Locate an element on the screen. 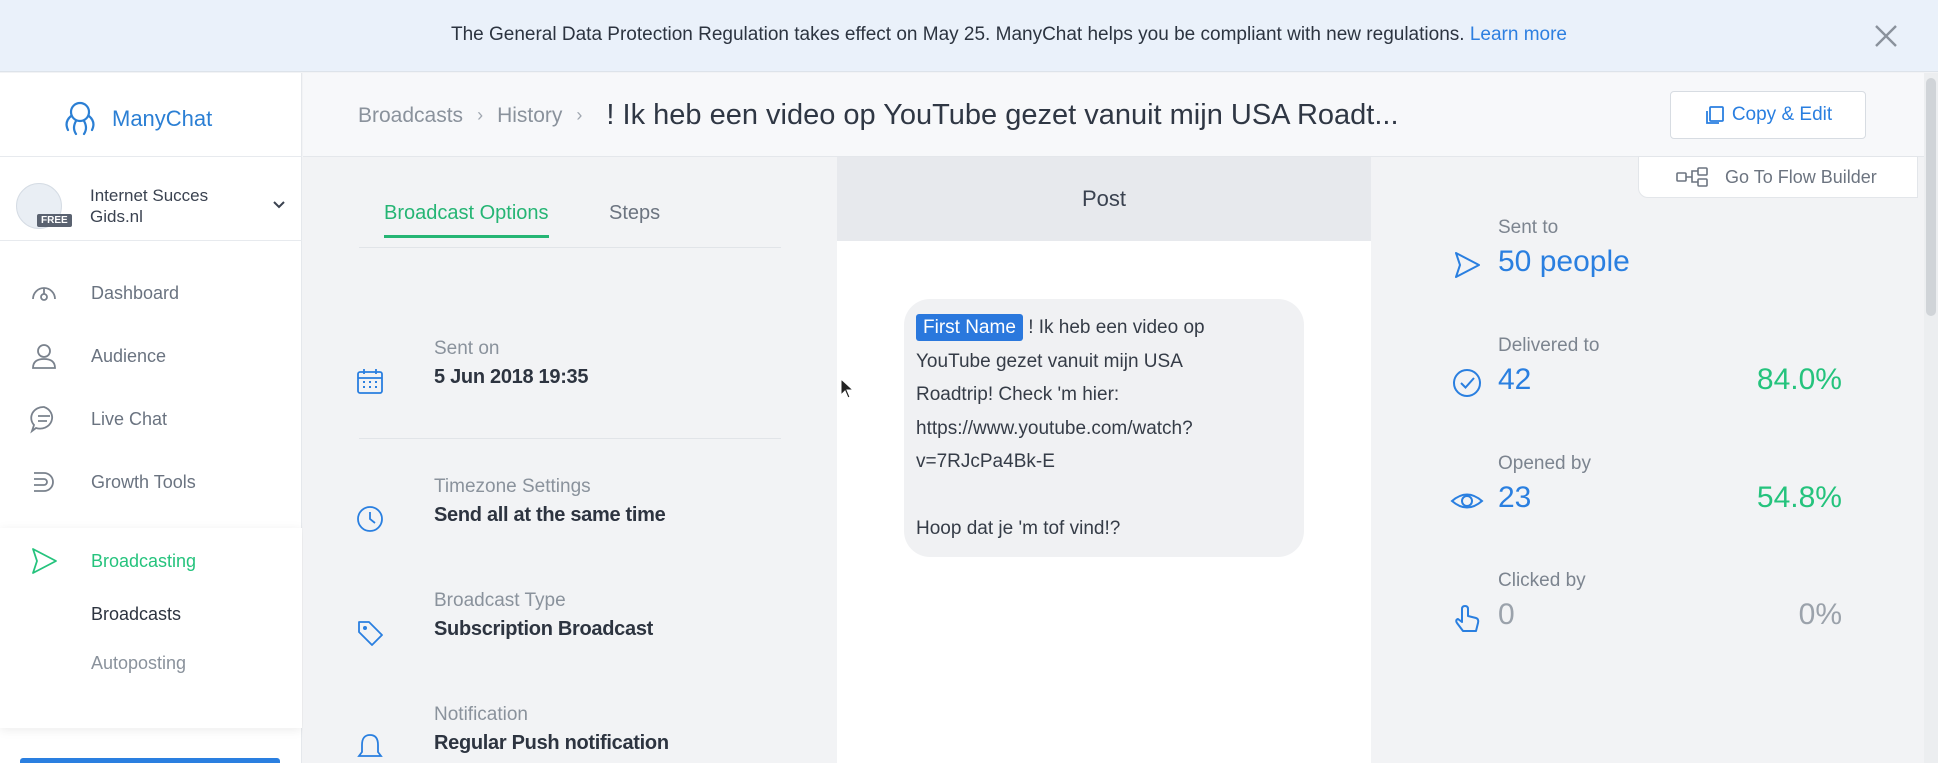 This screenshot has height=763, width=1938. plan-badge: FREE is located at coordinates (54, 220).